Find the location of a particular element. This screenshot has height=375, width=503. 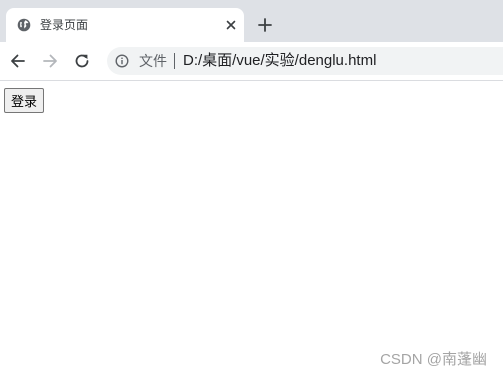

back-arrow-icon is located at coordinates (18, 61).